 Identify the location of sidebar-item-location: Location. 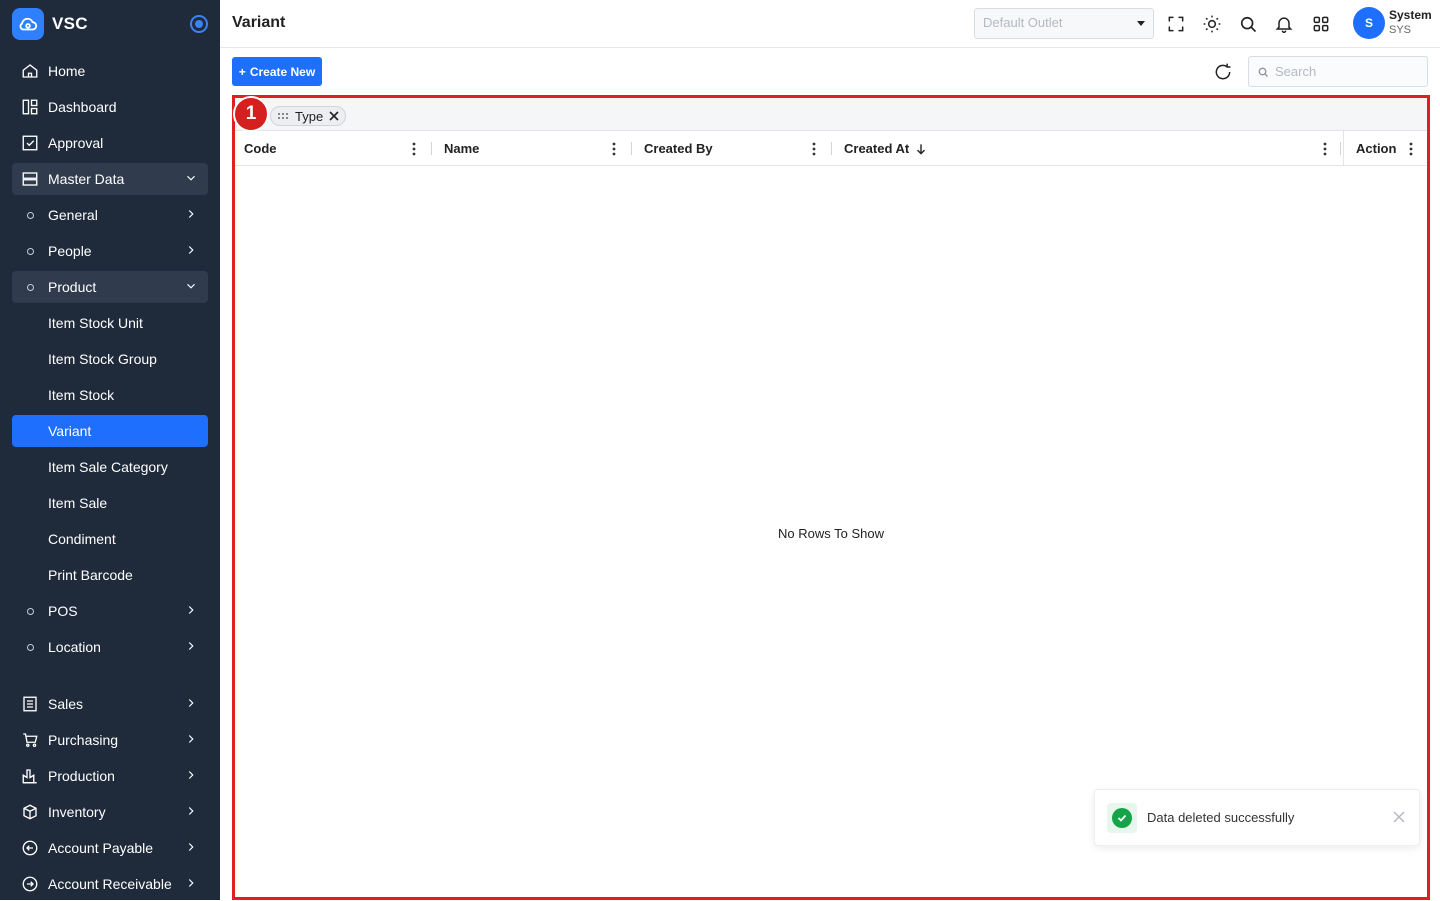
(110, 647).